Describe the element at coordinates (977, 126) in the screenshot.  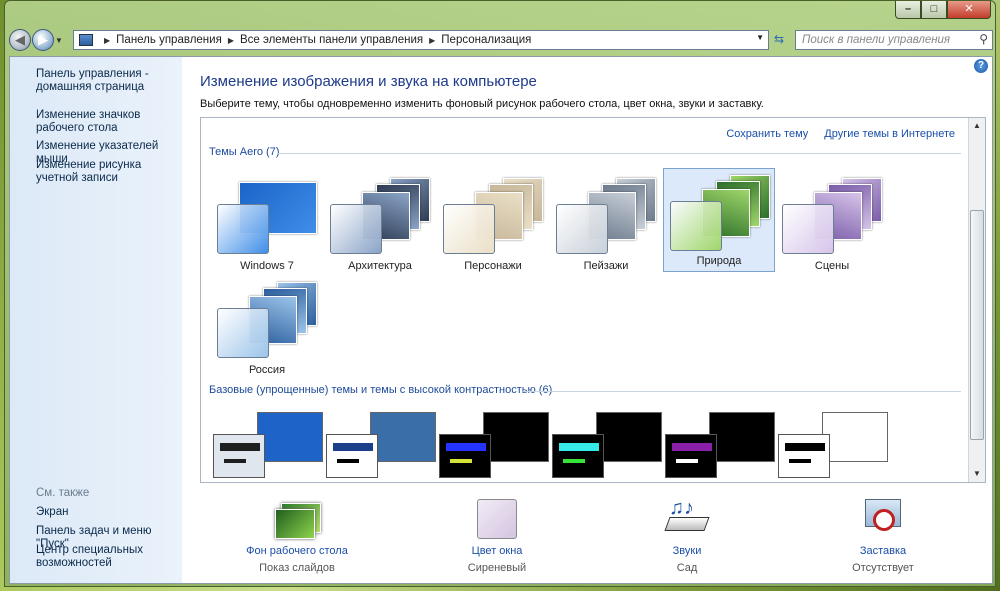
I see `scroll-up-icon: ▲` at that location.